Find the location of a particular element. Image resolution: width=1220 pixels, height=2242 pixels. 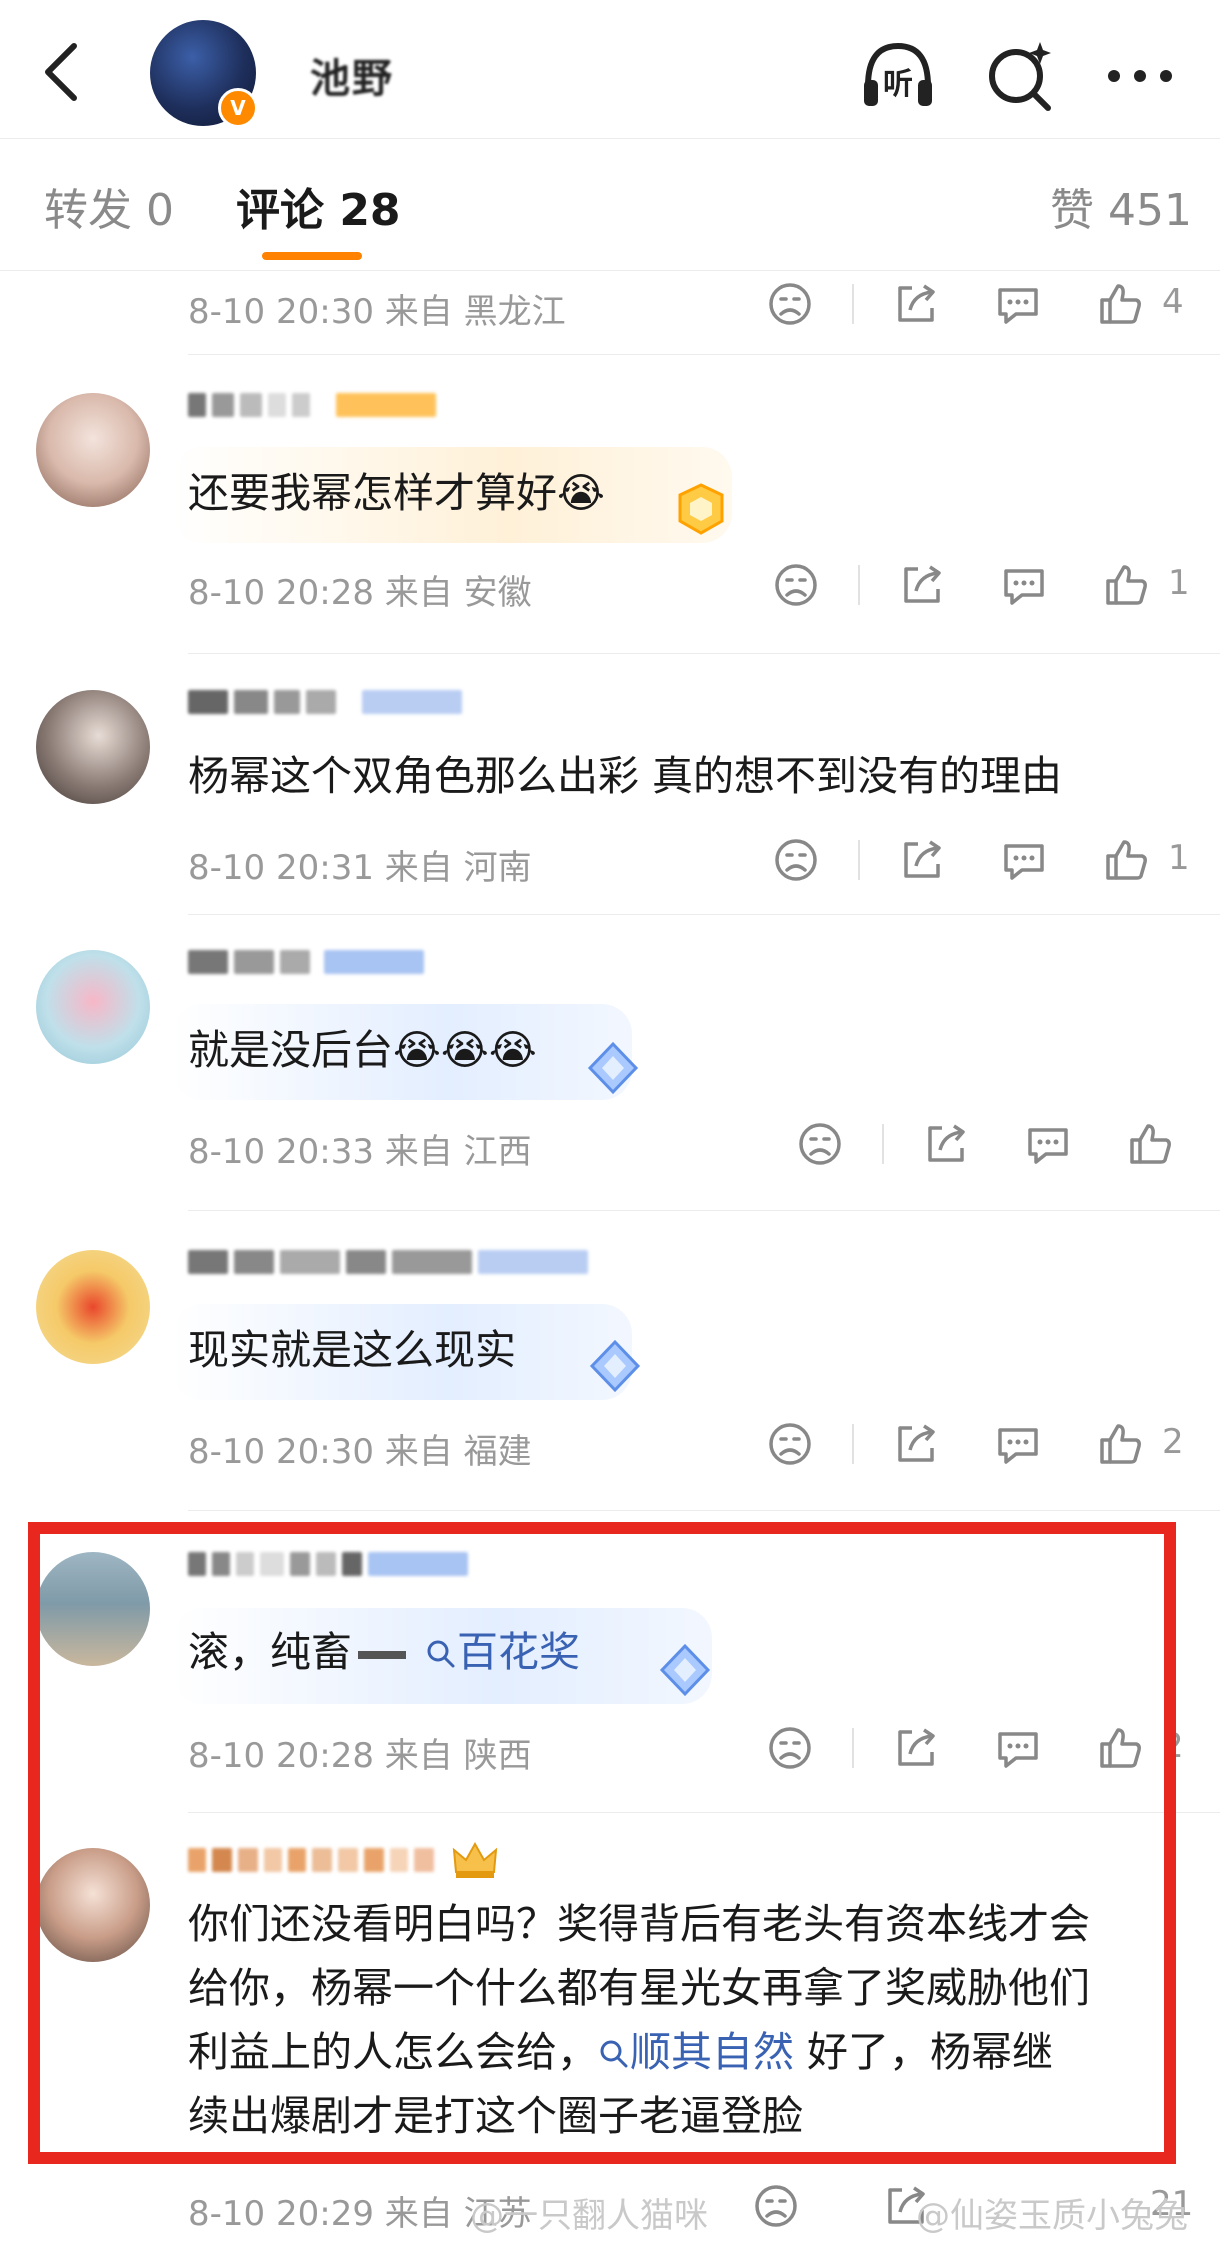

tab-bar: 转发 0 评论 28 赞 451 is located at coordinates (610, 204).